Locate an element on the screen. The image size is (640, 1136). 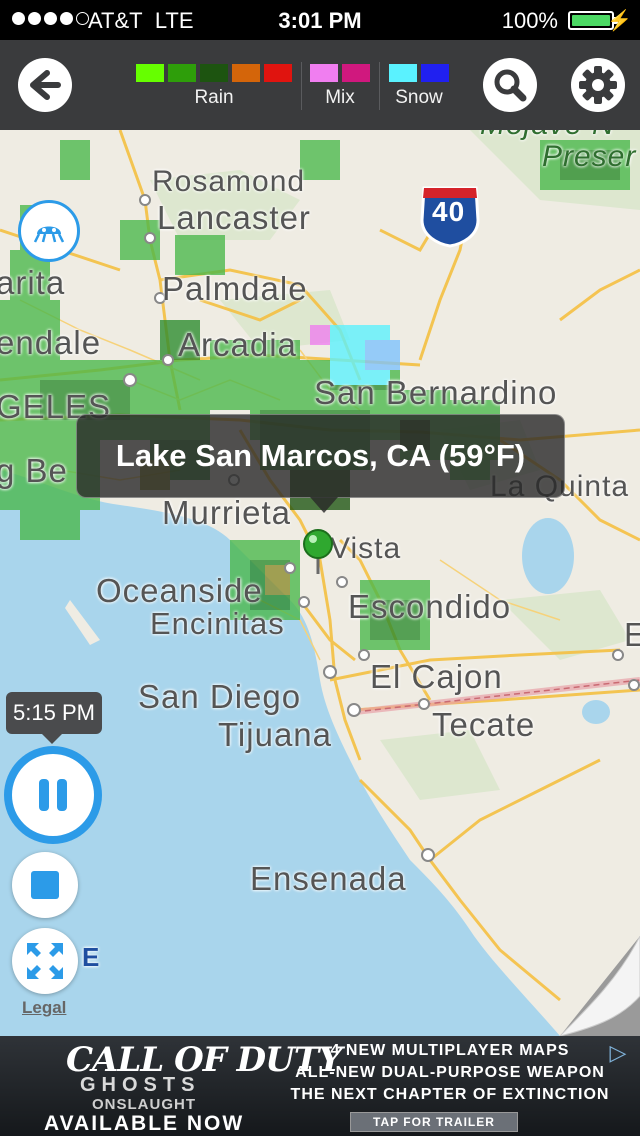
ad-choices-icon: ▷ is located at coordinates (618, 1056).